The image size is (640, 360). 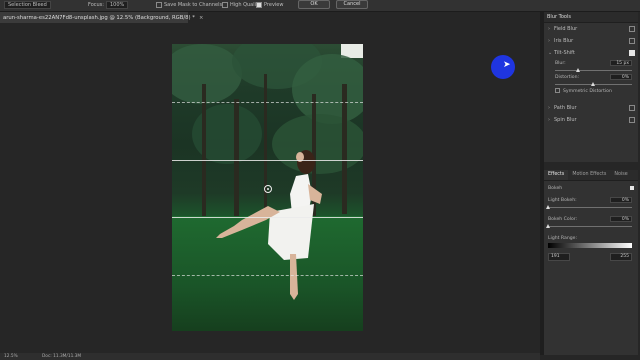 What do you see at coordinates (632, 29) in the screenshot?
I see `field-blur-checkbox` at bounding box center [632, 29].